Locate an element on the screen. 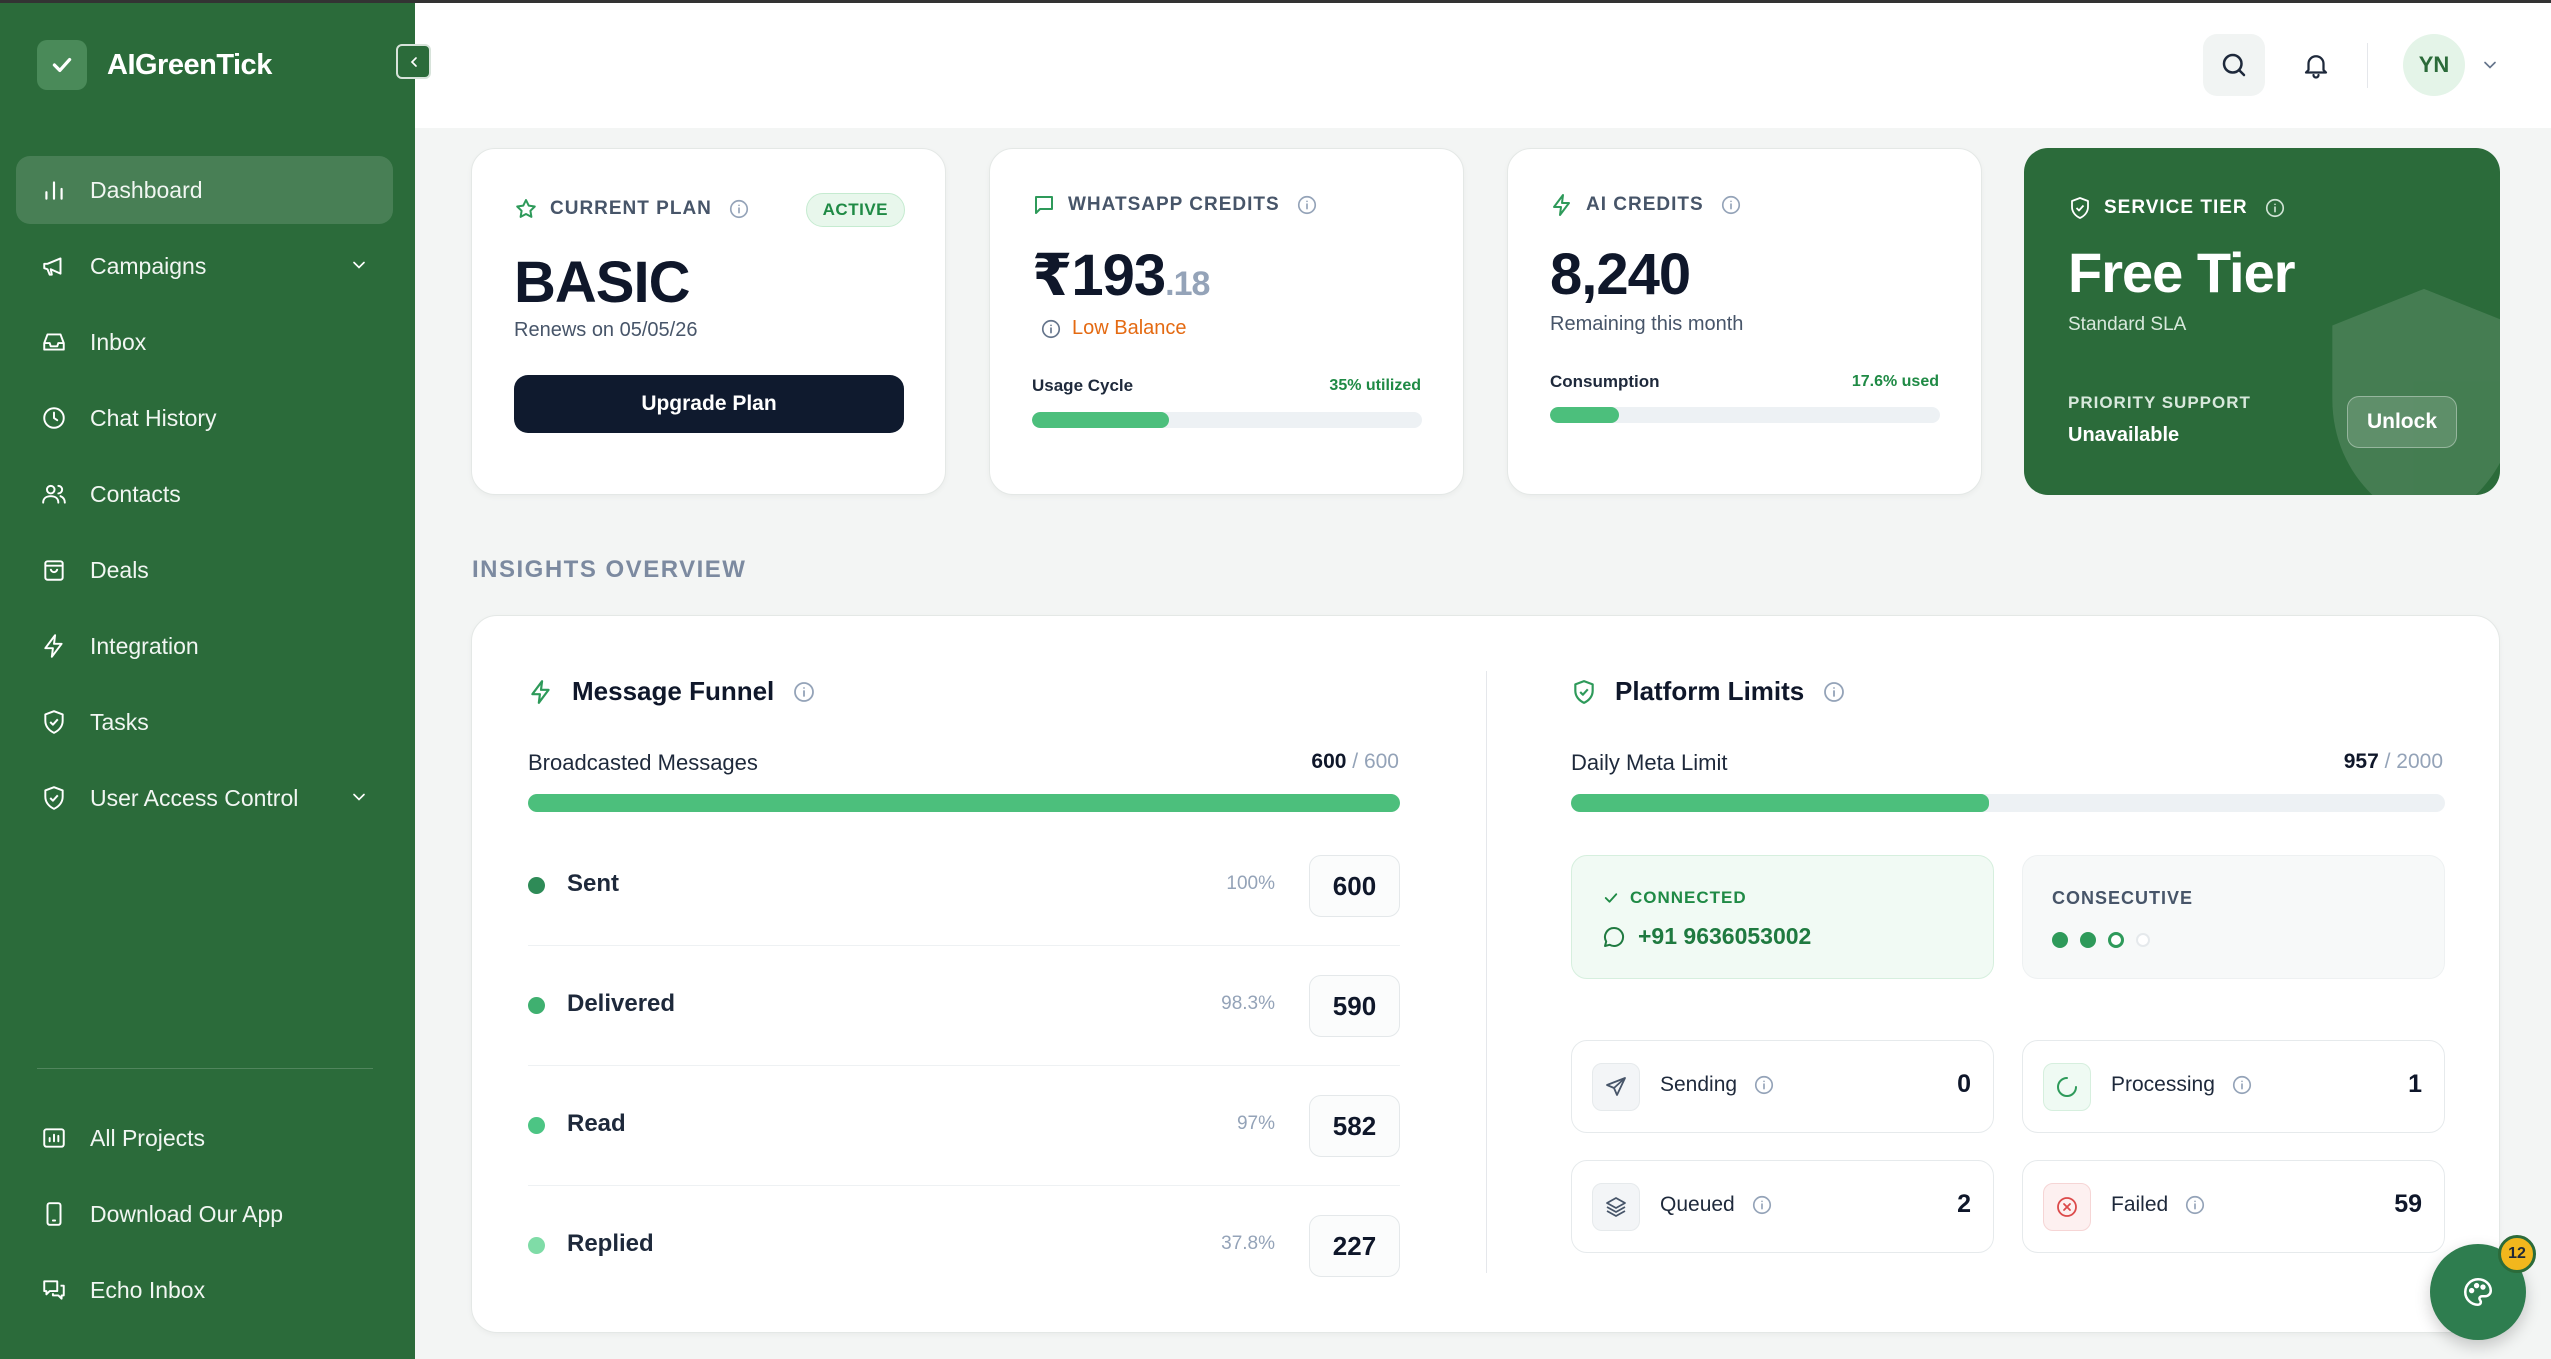 The width and height of the screenshot is (2551, 1359). card-label: WHATSAPP CREDITS is located at coordinates (1175, 205).